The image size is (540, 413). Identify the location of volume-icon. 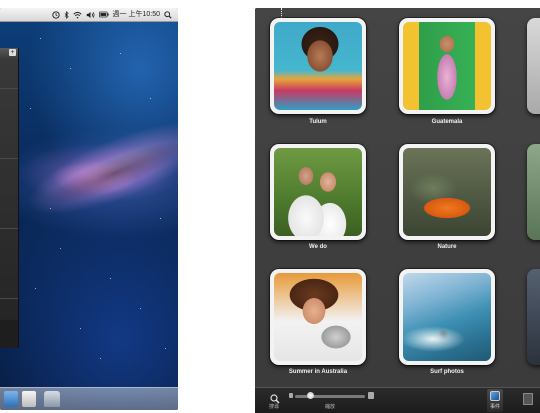
(90, 15).